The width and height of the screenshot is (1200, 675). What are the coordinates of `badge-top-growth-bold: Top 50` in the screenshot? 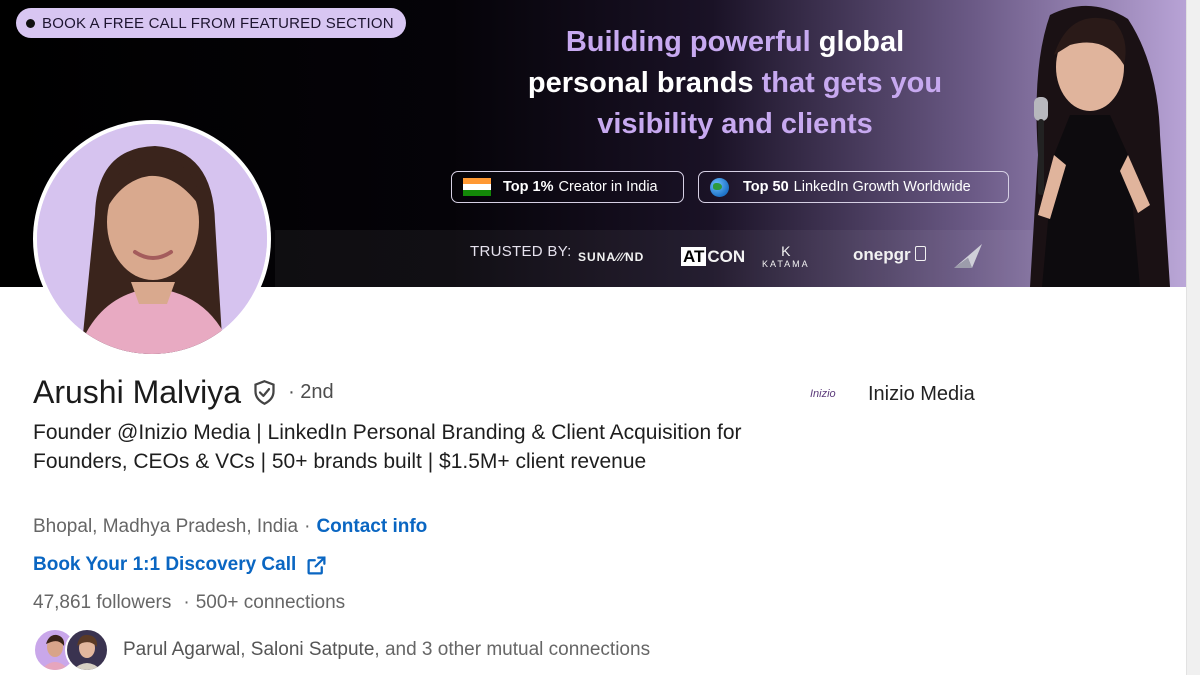 It's located at (766, 187).